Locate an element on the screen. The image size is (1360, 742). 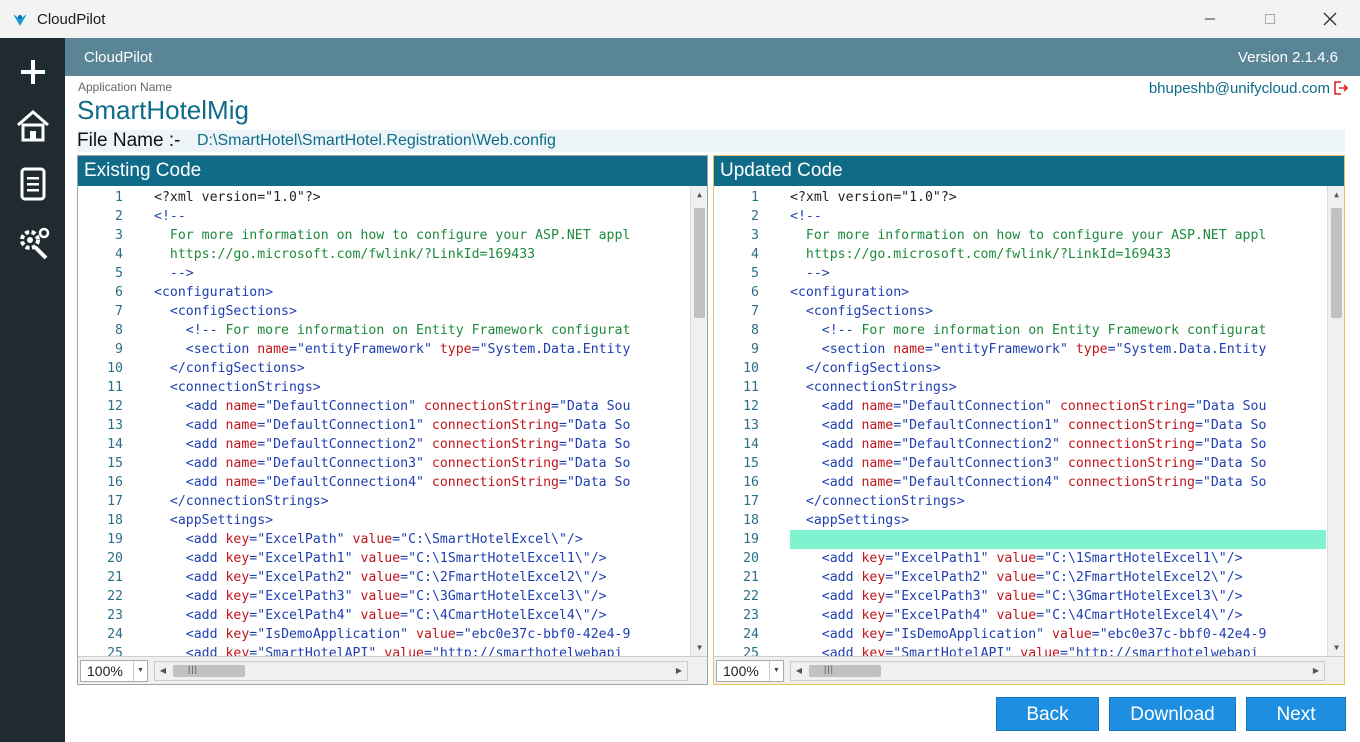
code-token: "DefaultConnection1" is located at coordinates (984, 425).